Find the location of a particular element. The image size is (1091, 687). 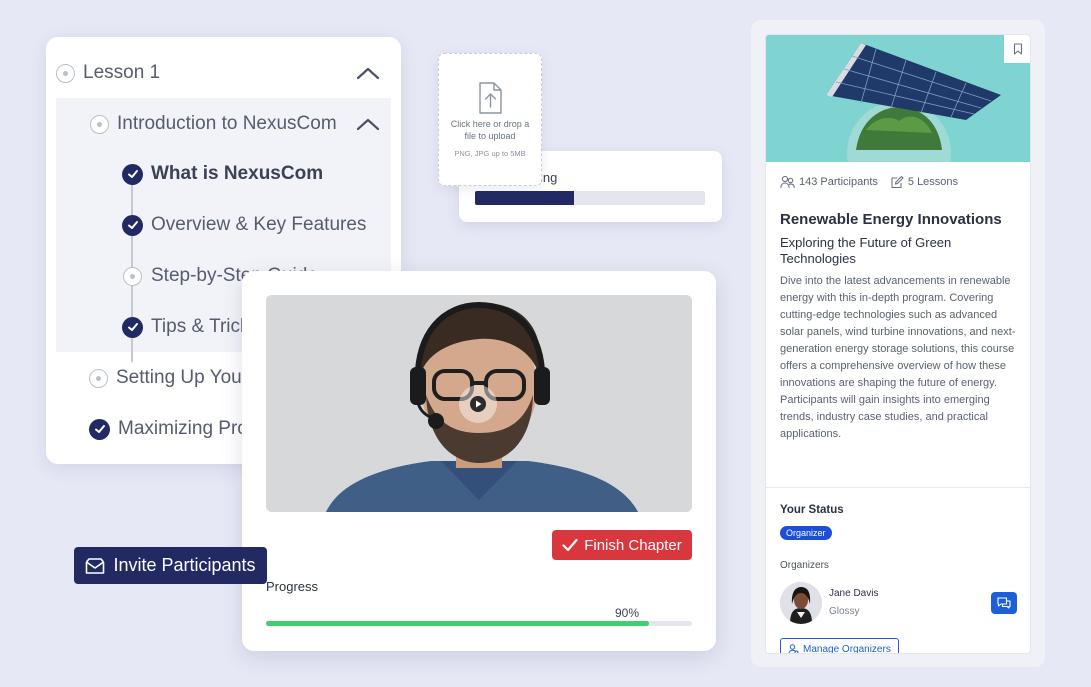

manage-organizers-button: Manage Organizers is located at coordinates (839, 646).